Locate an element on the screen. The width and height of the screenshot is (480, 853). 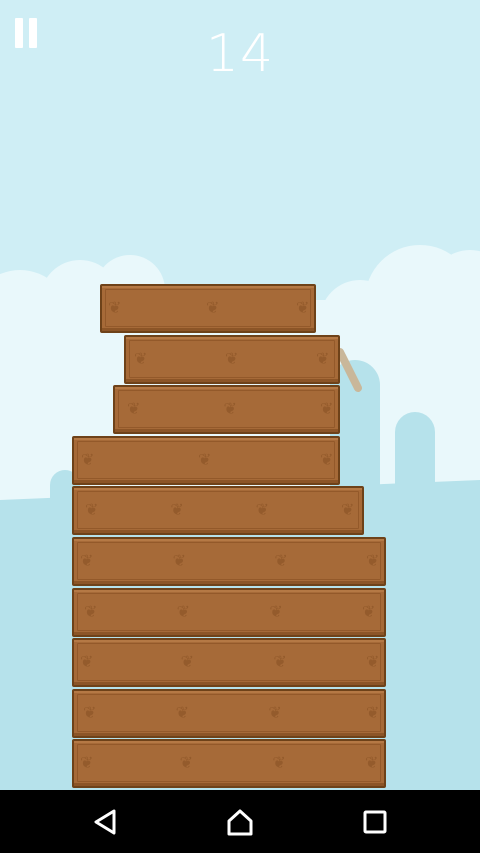
score-counter: 14 is located at coordinates (240, 54).